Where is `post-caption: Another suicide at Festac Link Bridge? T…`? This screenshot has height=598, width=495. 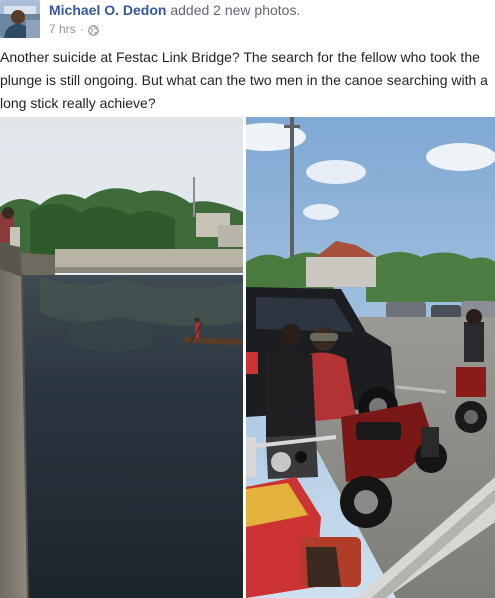 post-caption: Another suicide at Festac Link Bridge? T… is located at coordinates (244, 80).